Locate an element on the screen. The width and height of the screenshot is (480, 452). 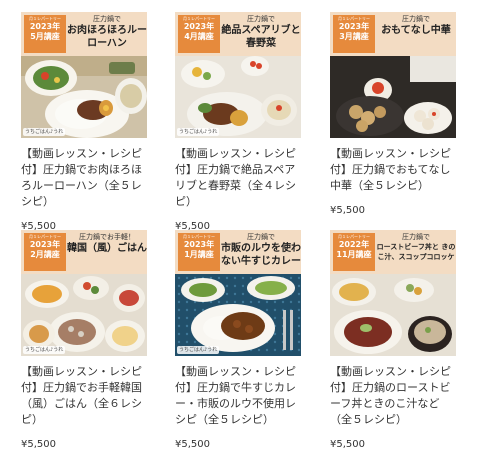
badge-month: 11月講座 is located at coordinates (354, 254).